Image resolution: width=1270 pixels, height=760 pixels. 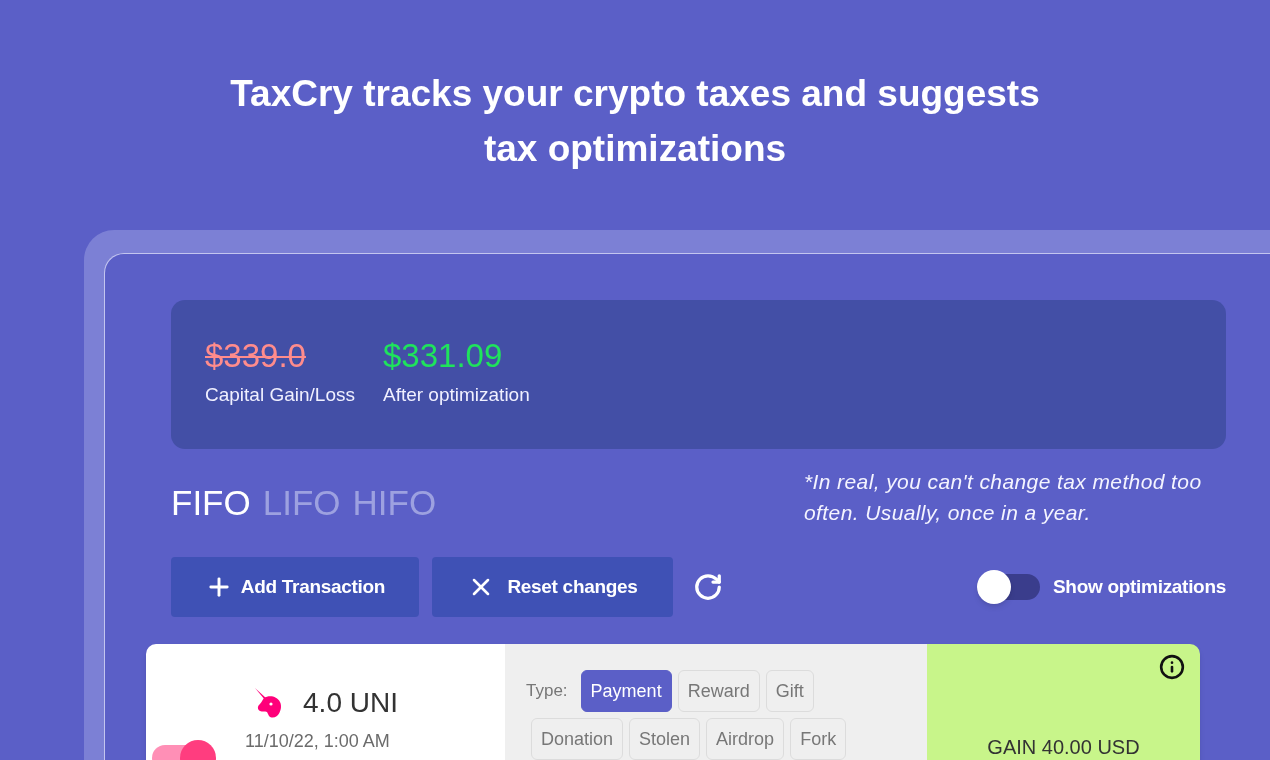 What do you see at coordinates (295, 587) in the screenshot?
I see `add-transaction-button: Add Transaction` at bounding box center [295, 587].